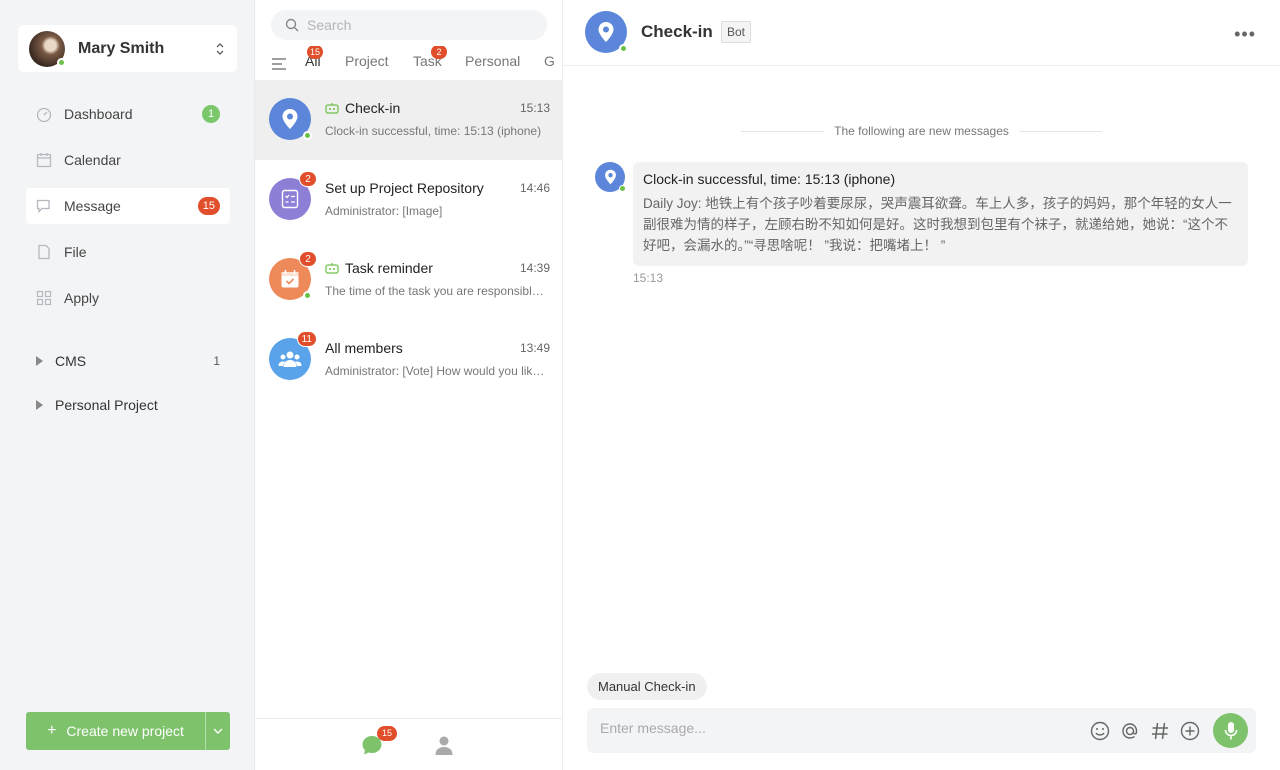 Image resolution: width=1280 pixels, height=770 pixels. I want to click on search-bar, so click(409, 25).